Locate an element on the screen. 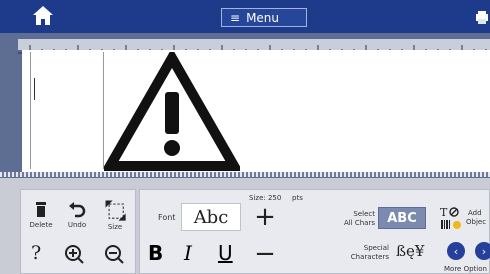  delete-button: Delete is located at coordinates (41, 214).